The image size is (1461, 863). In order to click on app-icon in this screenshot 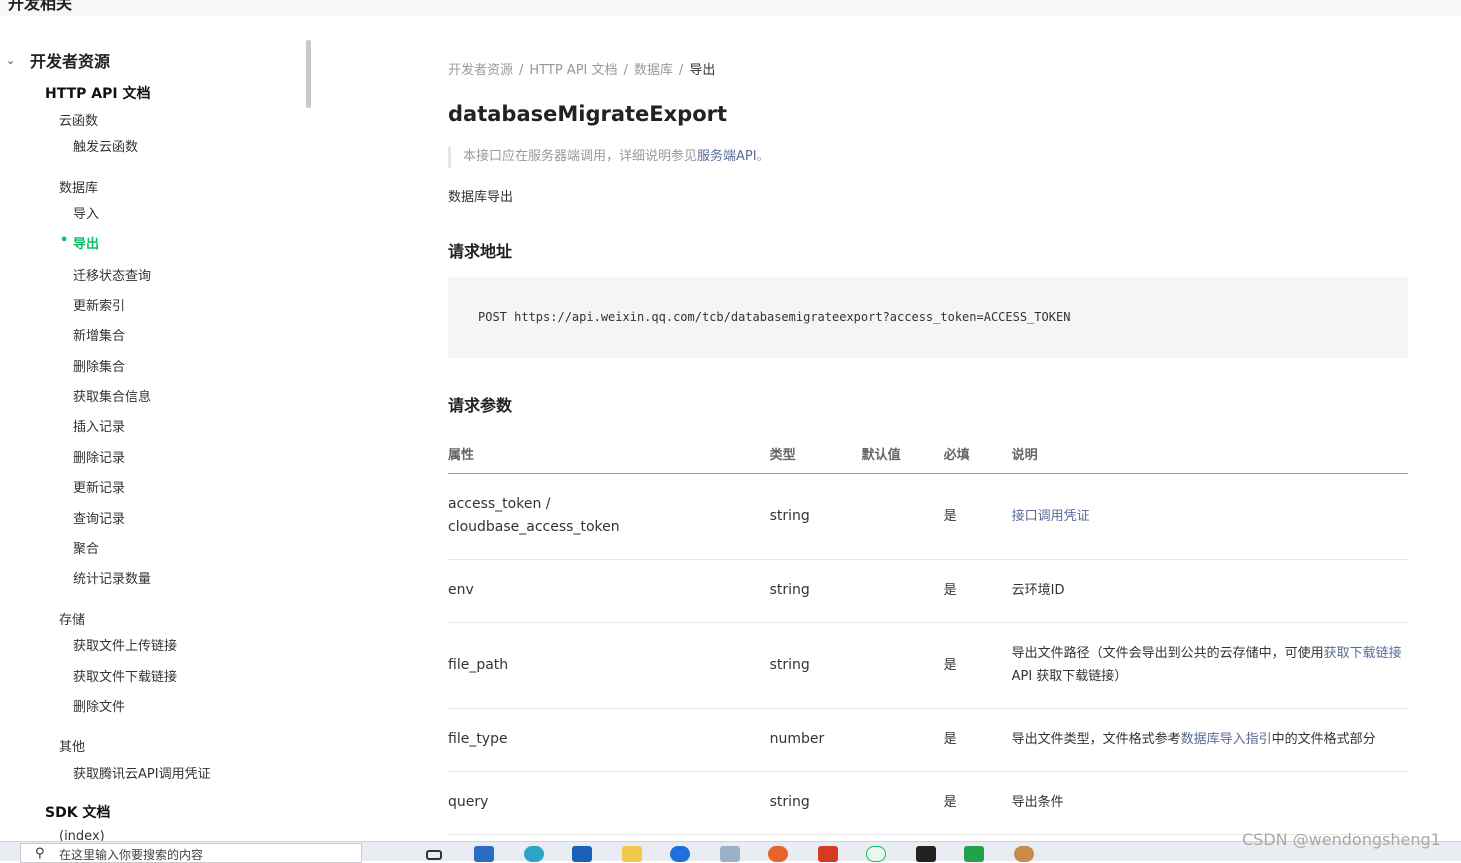, I will do `click(680, 854)`.